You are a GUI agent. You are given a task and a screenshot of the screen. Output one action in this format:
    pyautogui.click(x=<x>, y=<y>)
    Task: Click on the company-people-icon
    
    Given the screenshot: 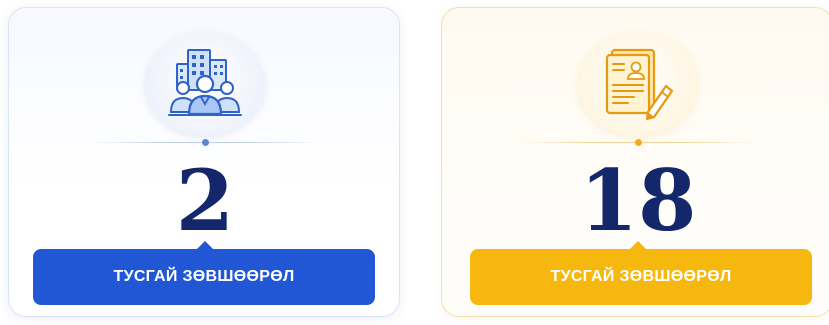 What is the action you would take?
    pyautogui.click(x=205, y=82)
    